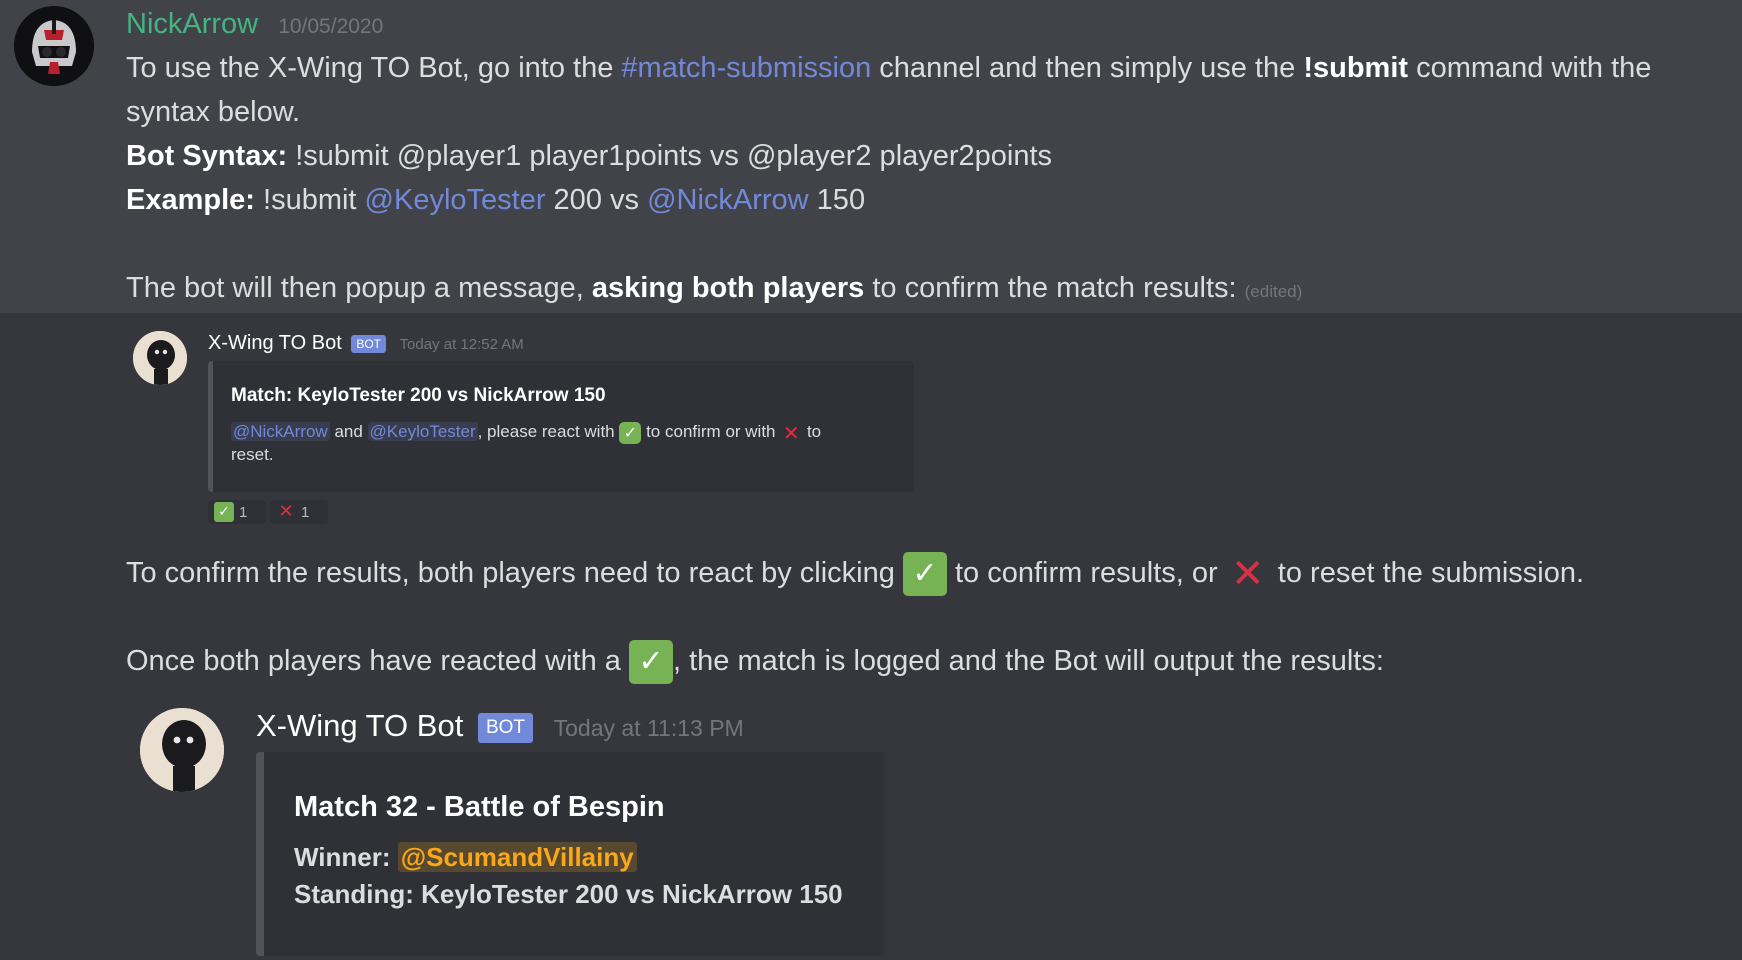  What do you see at coordinates (377, 661) in the screenshot?
I see `text-segment: Once both players have reacted with a` at bounding box center [377, 661].